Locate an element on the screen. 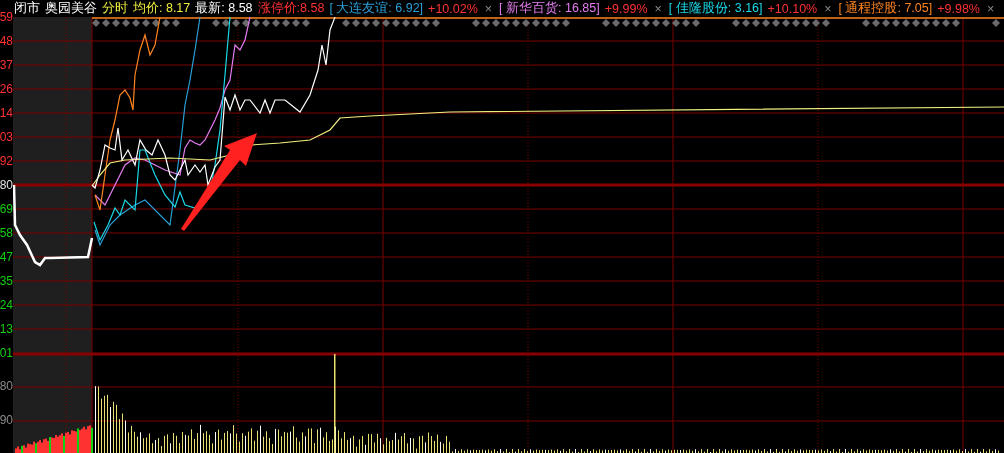 Image resolution: width=1004 pixels, height=453 pixels. average-price: 均价: 8.17 is located at coordinates (162, 8).